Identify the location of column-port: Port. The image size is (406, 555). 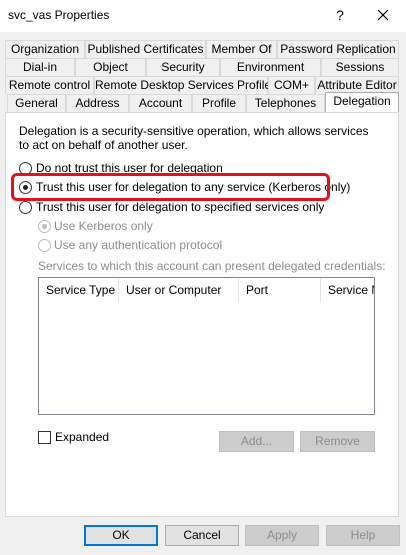
(280, 290).